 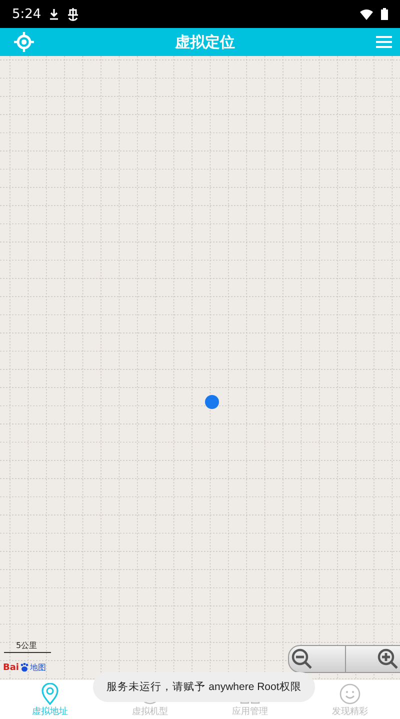 I want to click on nav-label: 虚拟机型, so click(x=150, y=712).